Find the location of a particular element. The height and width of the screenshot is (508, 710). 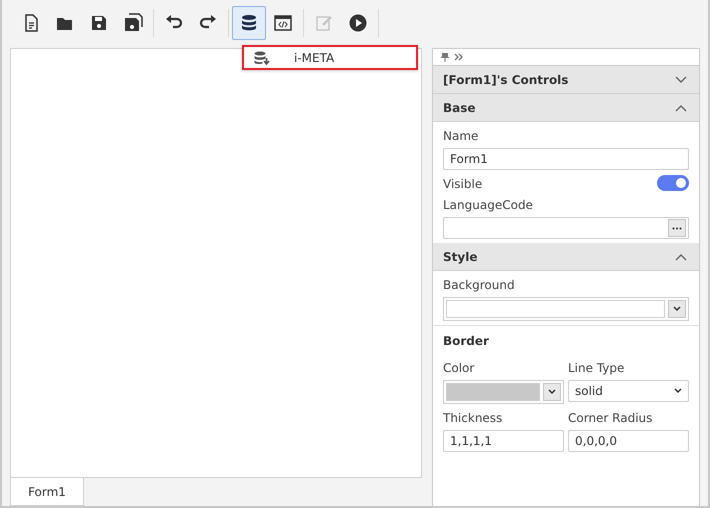

field-label: Name is located at coordinates (461, 135).